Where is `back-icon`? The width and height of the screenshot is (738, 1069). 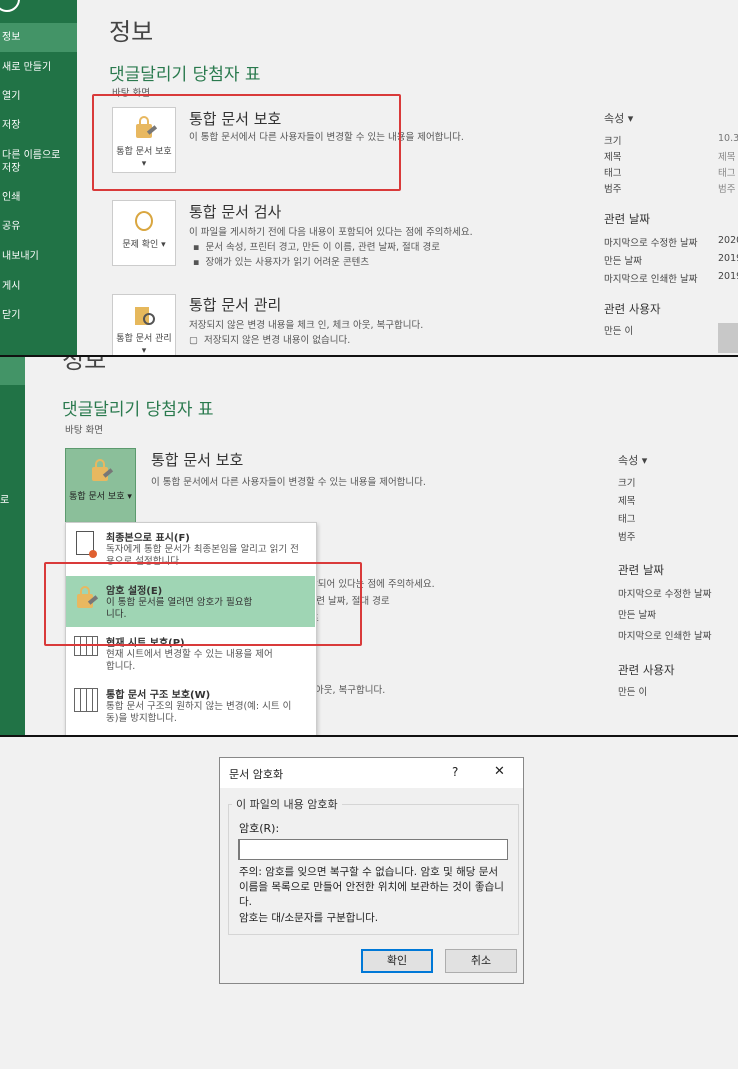
back-icon is located at coordinates (10, 6).